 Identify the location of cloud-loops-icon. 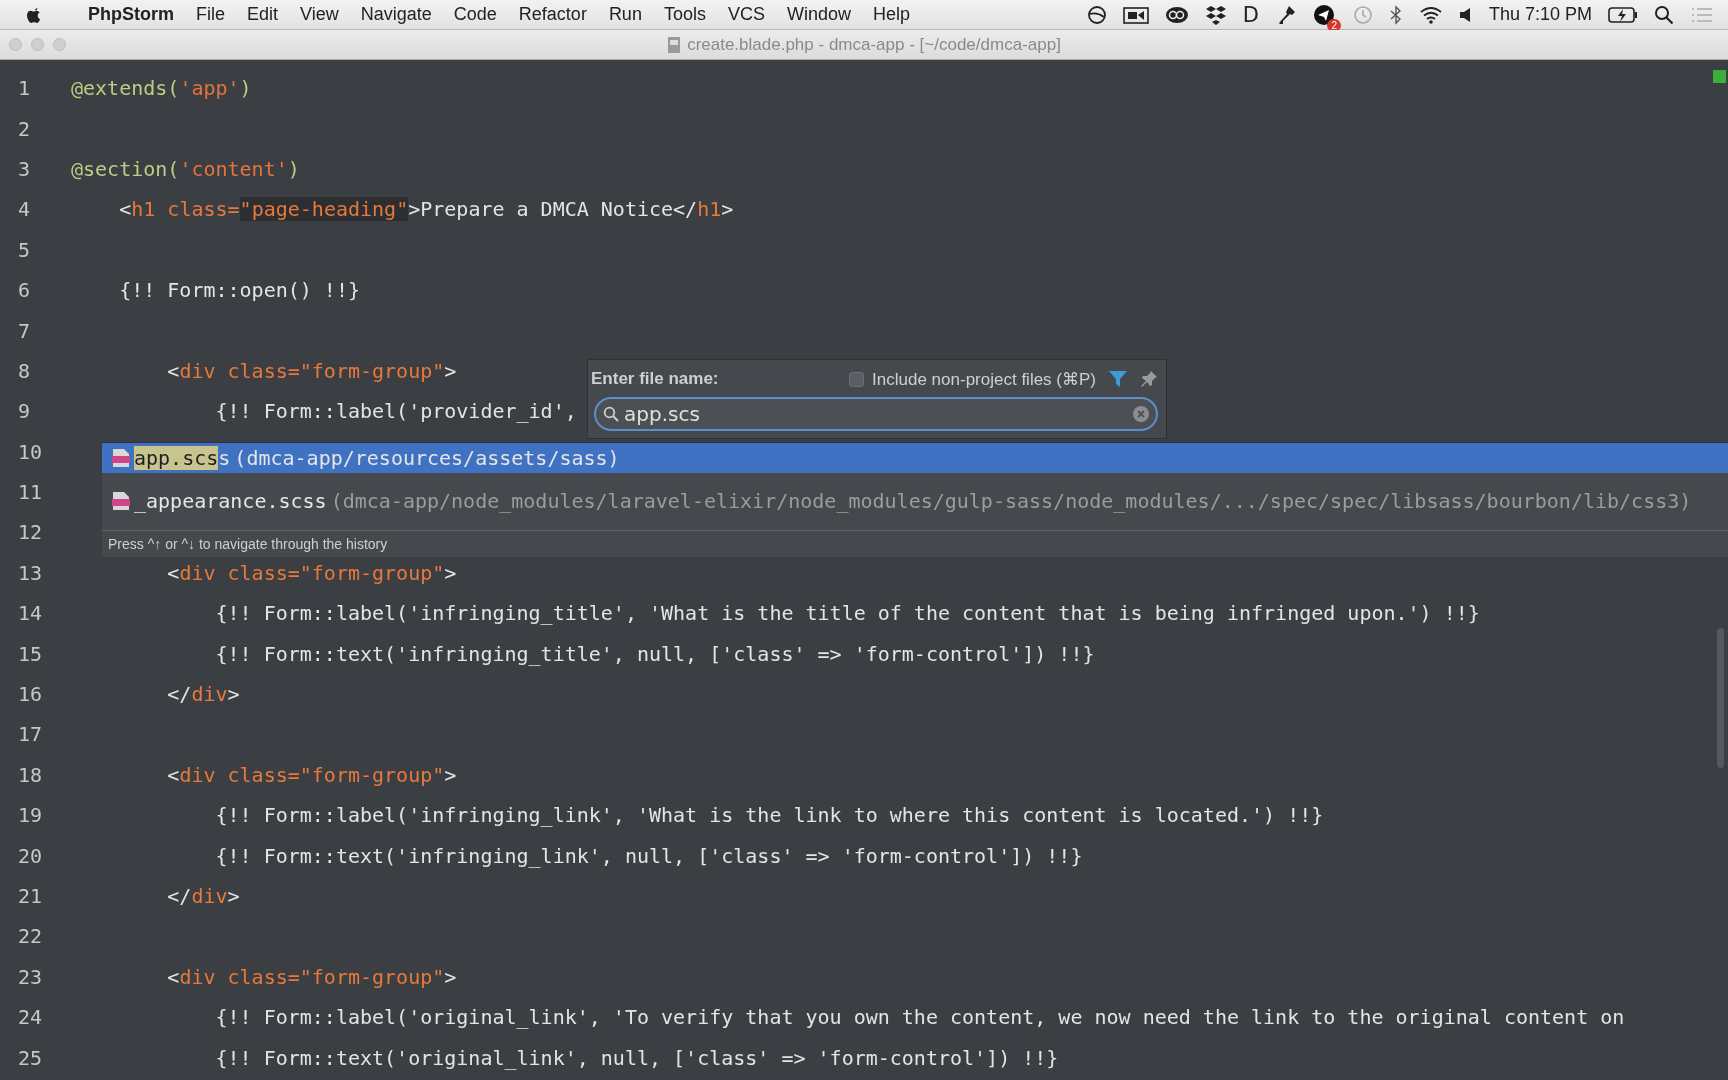
(1176, 14).